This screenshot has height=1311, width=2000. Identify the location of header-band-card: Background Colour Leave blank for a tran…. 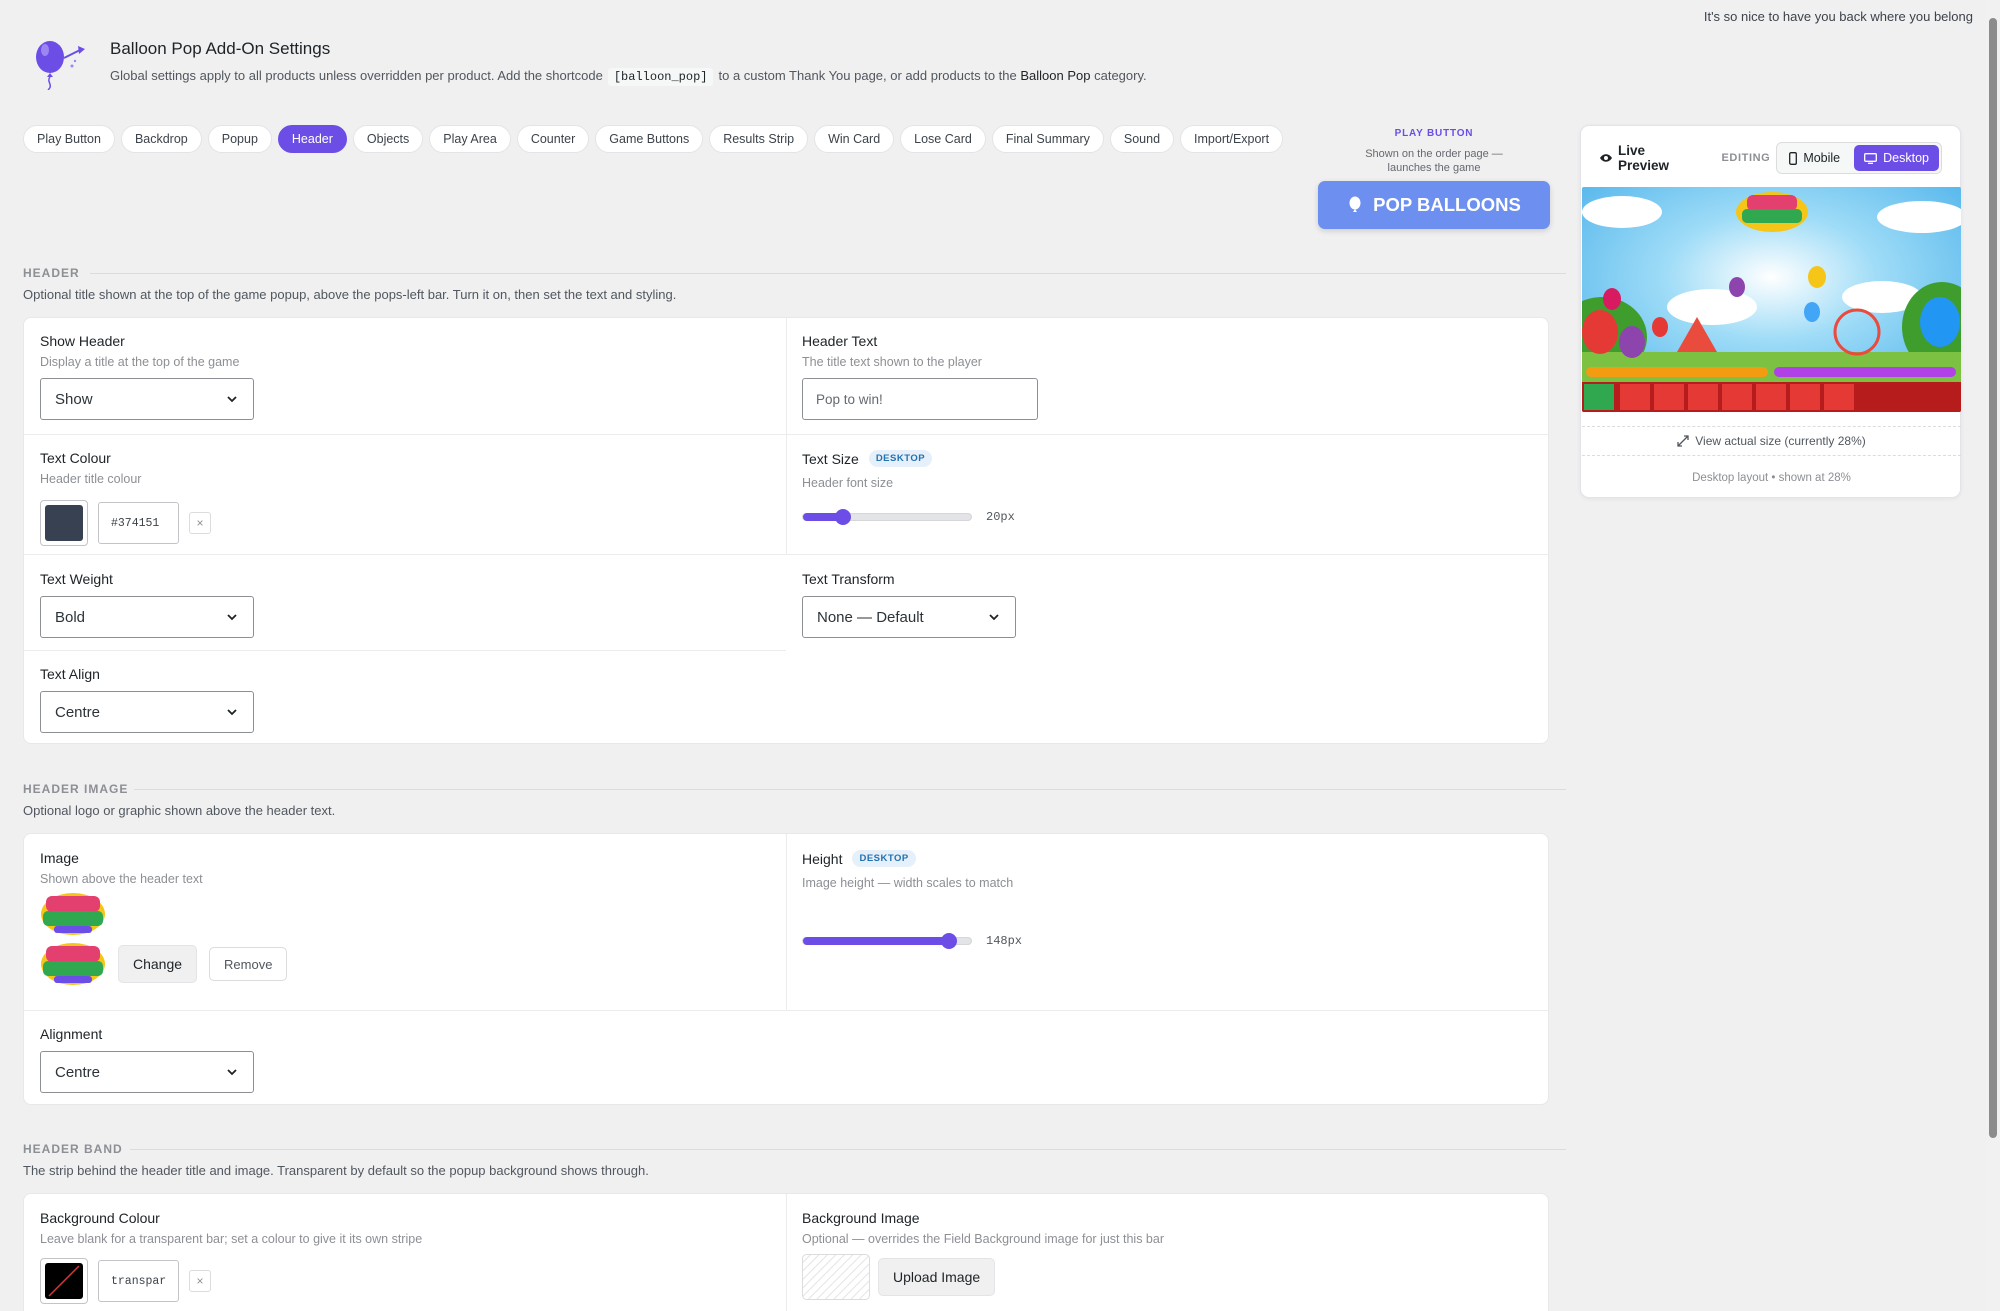
(786, 1252).